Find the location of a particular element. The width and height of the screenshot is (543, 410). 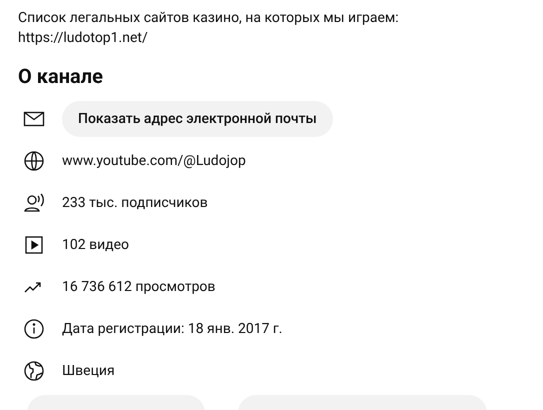

section-heading: О канале is located at coordinates (61, 76).